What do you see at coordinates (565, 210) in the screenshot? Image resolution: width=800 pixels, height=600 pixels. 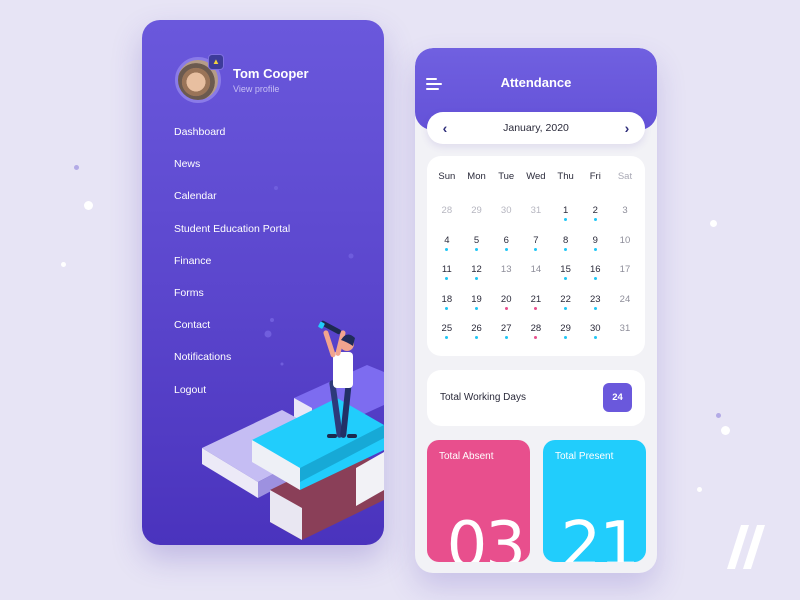 I see `day-number: 1` at bounding box center [565, 210].